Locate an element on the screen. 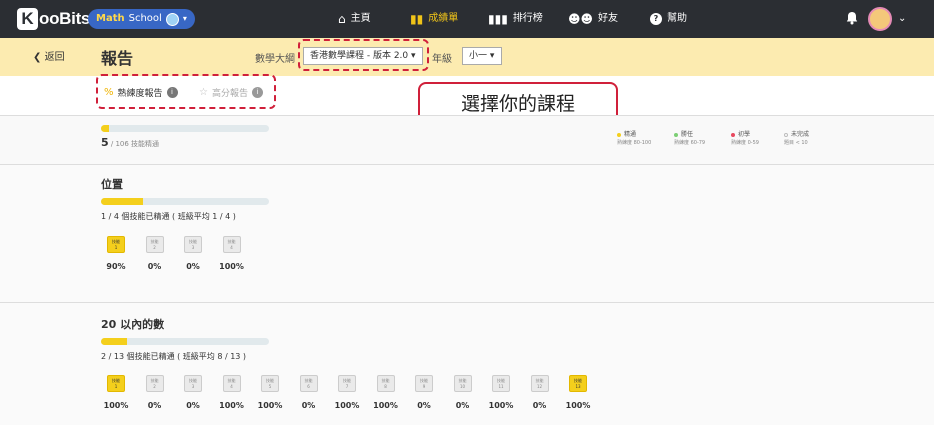  overall-progress-fill is located at coordinates (105, 128).